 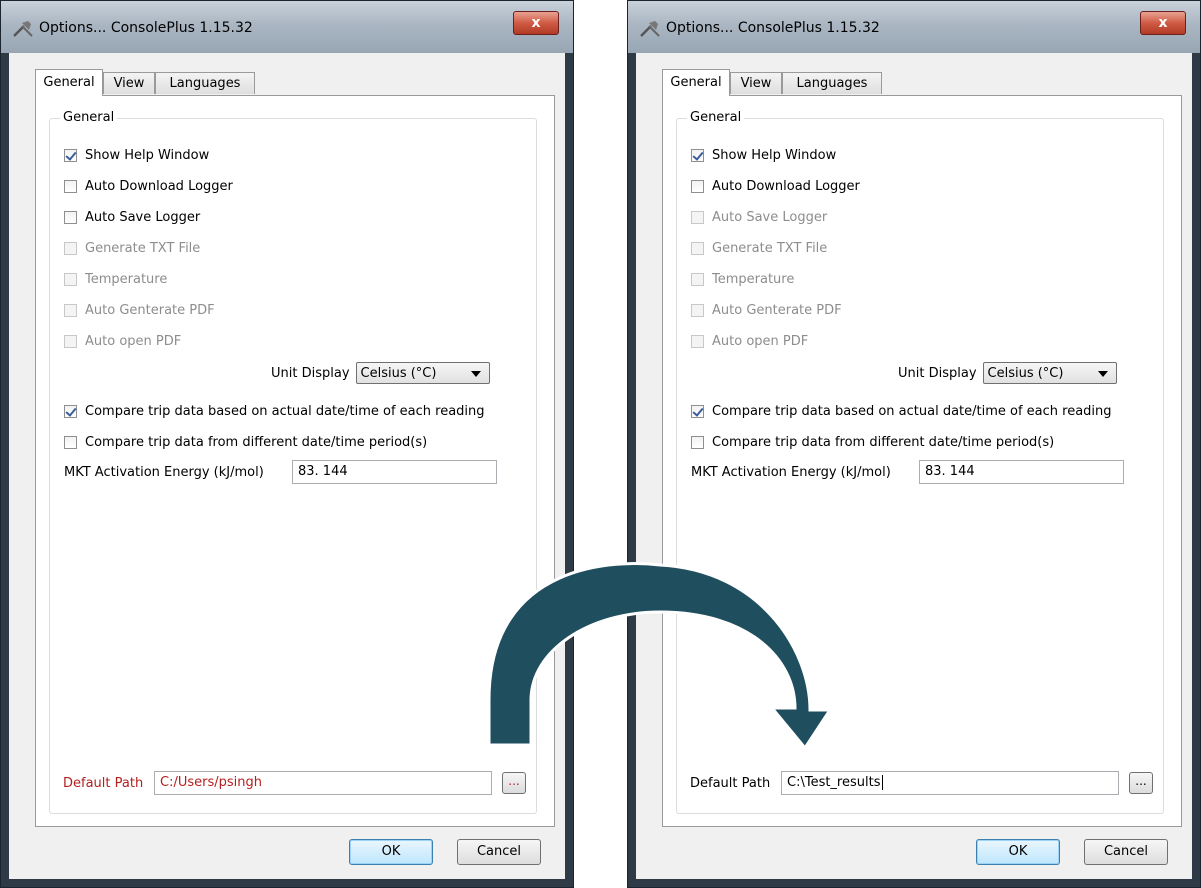 I want to click on unit-display-row: Unit Display Celsius (°C), so click(x=1007, y=373).